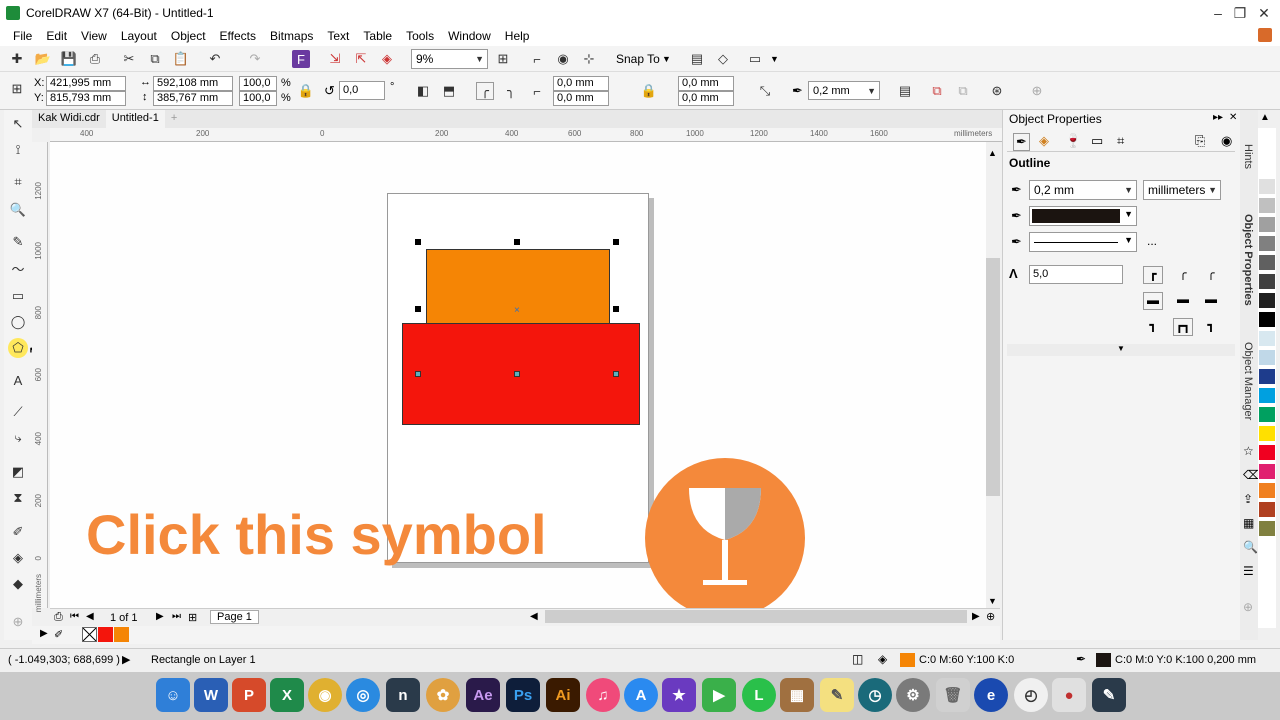 Image resolution: width=1280 pixels, height=720 pixels. I want to click on corner-miter-icon: ┏, so click(1153, 275).